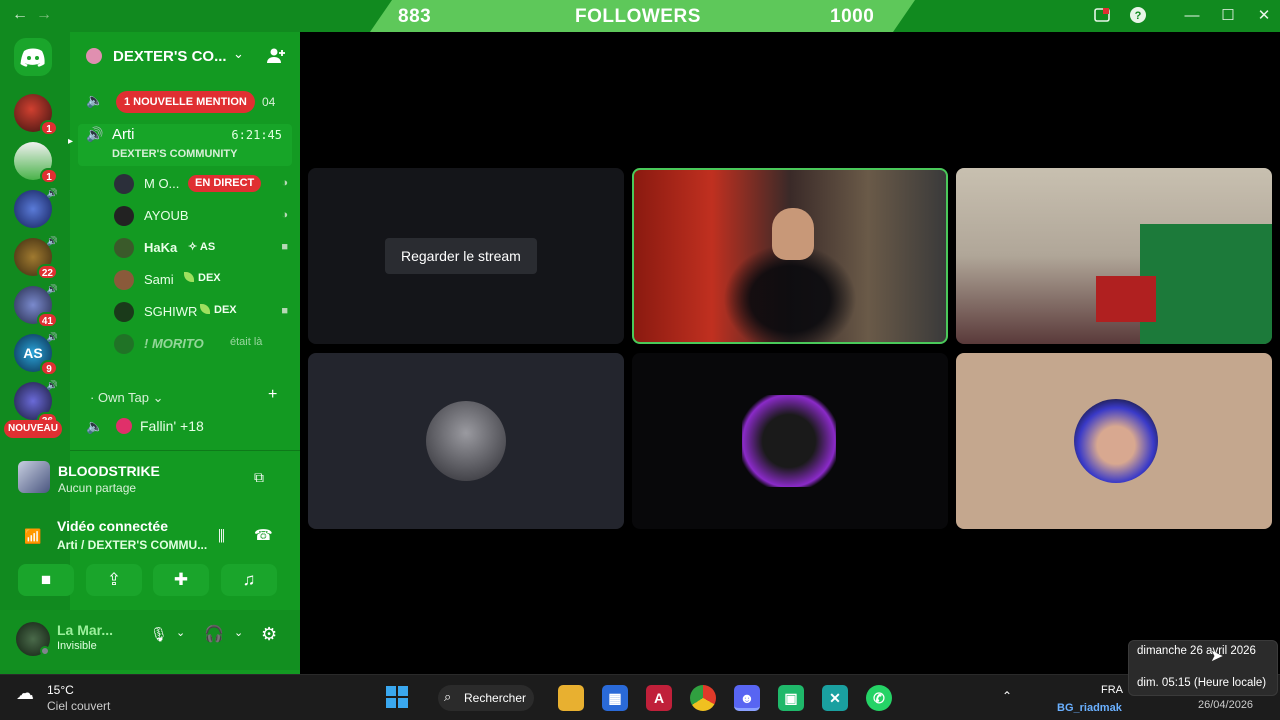 This screenshot has width=1280, height=720. I want to click on channel-name: Arti, so click(123, 134).